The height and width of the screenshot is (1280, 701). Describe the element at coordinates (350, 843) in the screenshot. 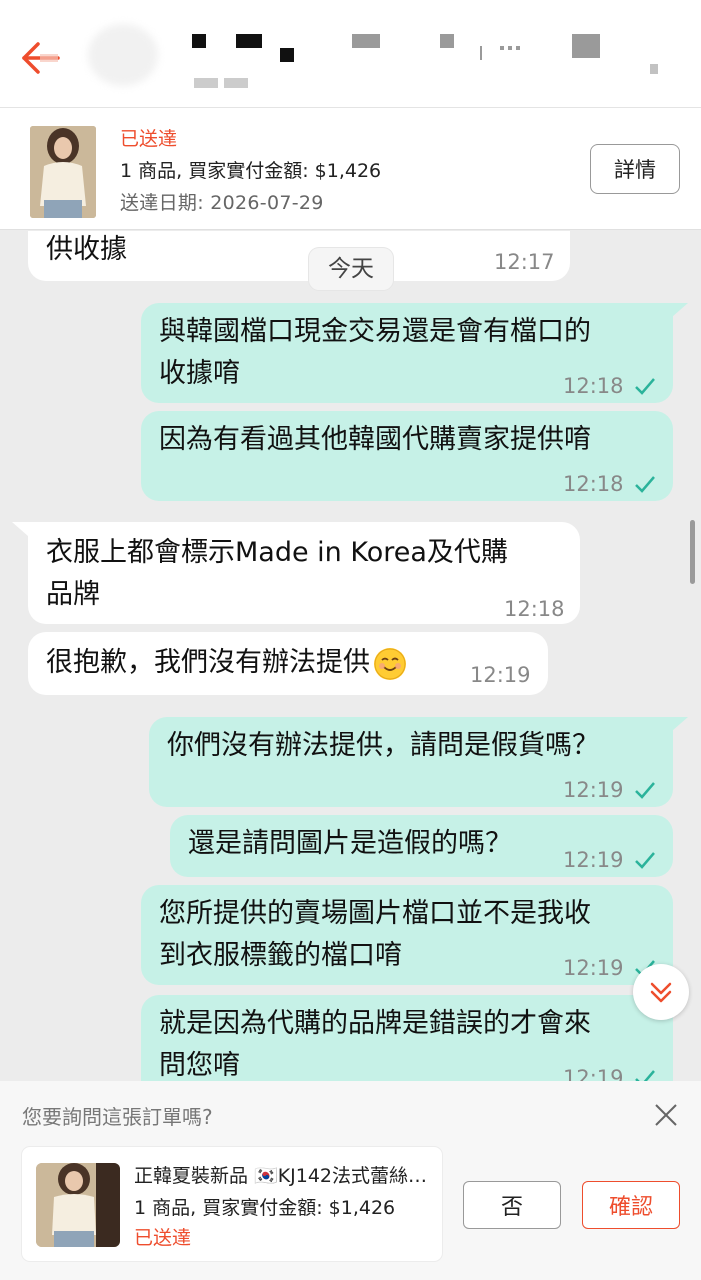

I see `message-text: 還是請問圖片是造假的嗎？` at that location.